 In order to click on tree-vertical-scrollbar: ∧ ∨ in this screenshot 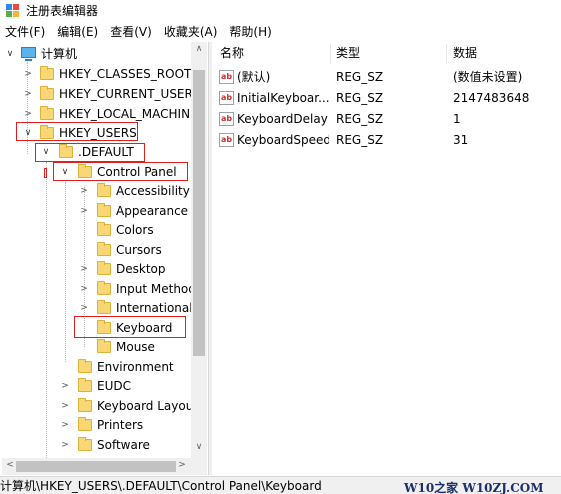, I will do `click(199, 250)`.